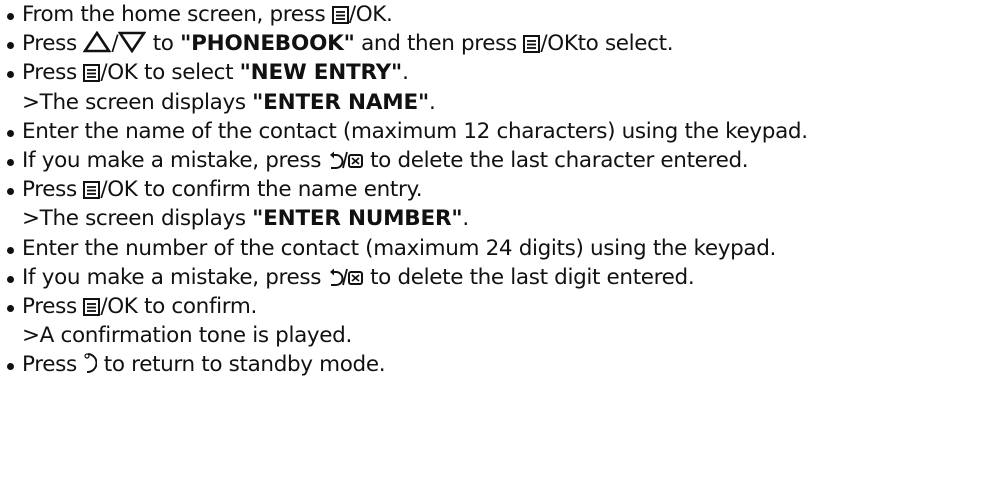  What do you see at coordinates (496, 102) in the screenshot?
I see `step-result-note: >The screen displays "ENTER NAME".` at bounding box center [496, 102].